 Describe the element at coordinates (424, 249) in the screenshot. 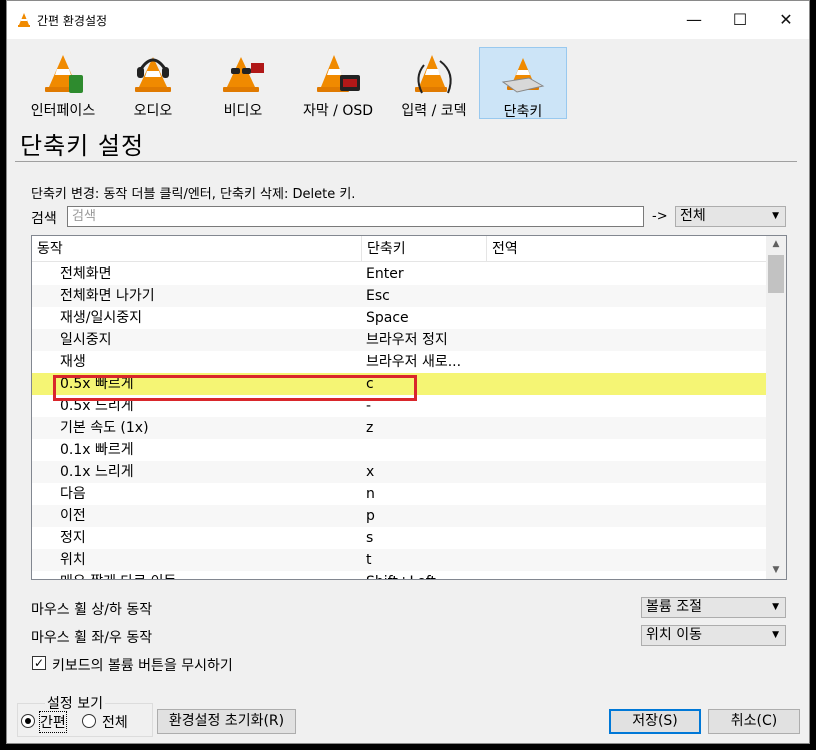

I see `column-header-hotkey: 단축키` at that location.